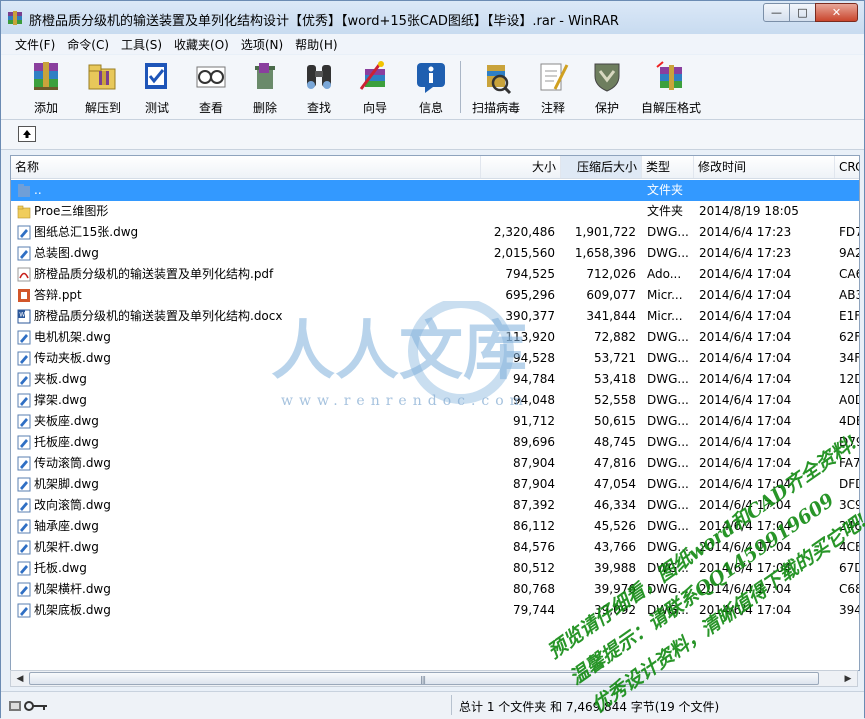 This screenshot has width=865, height=719. What do you see at coordinates (521, 167) in the screenshot?
I see `column-header-size: 大小` at bounding box center [521, 167].